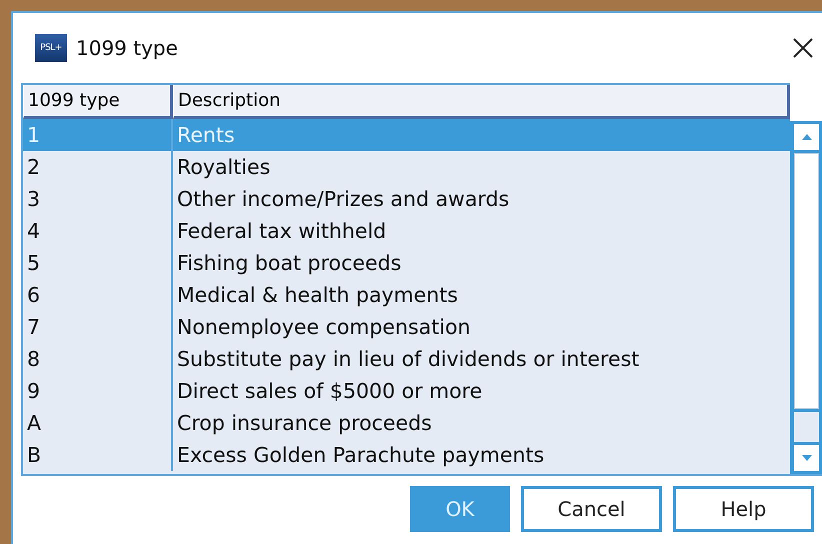 This screenshot has height=544, width=822. Describe the element at coordinates (317, 295) in the screenshot. I see `table-cell-text: Medical & health payments` at that location.